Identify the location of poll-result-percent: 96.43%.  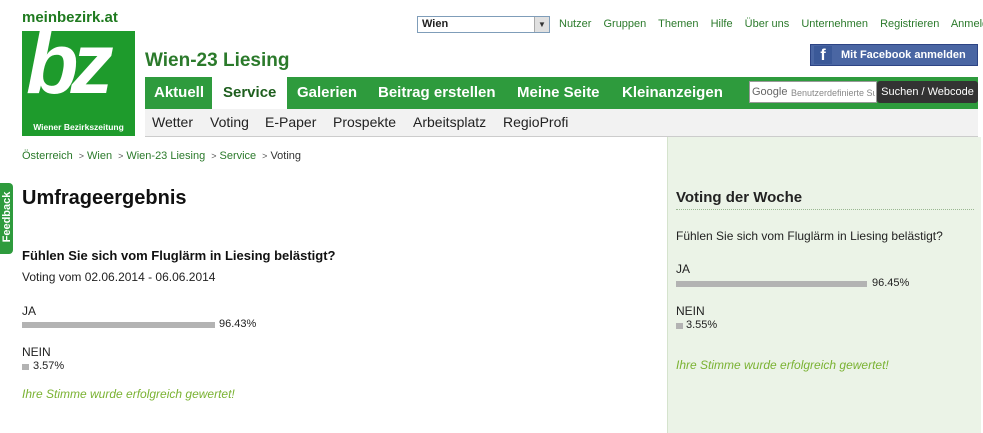
(238, 324).